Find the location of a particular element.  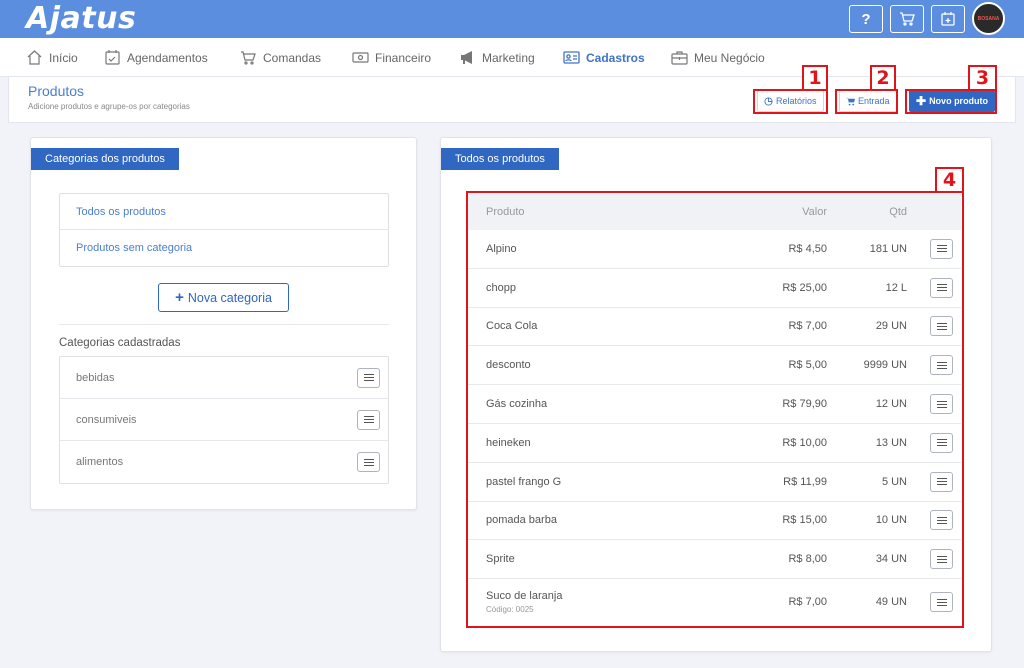

calendar-add-button is located at coordinates (948, 19).